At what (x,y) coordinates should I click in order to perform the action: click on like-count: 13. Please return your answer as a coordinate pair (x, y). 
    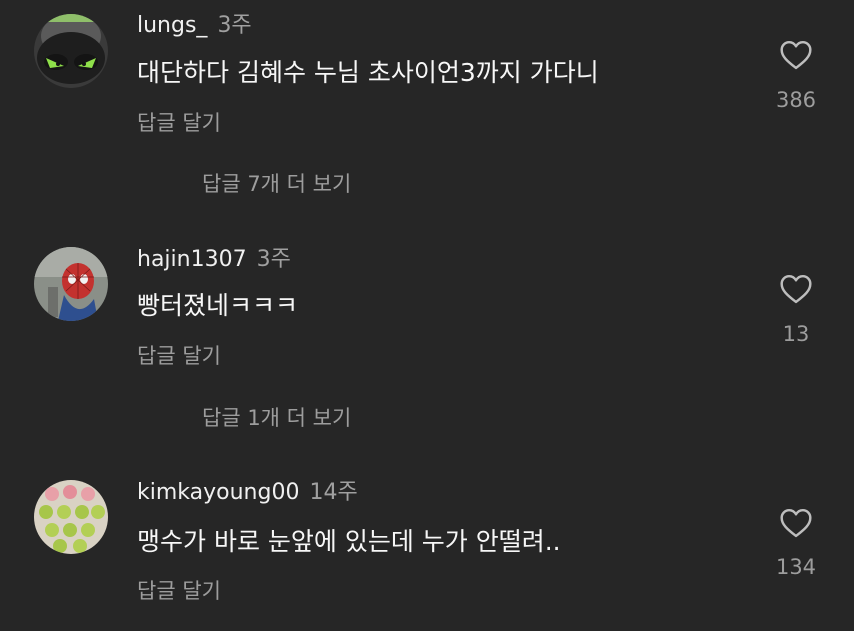
    Looking at the image, I should click on (796, 334).